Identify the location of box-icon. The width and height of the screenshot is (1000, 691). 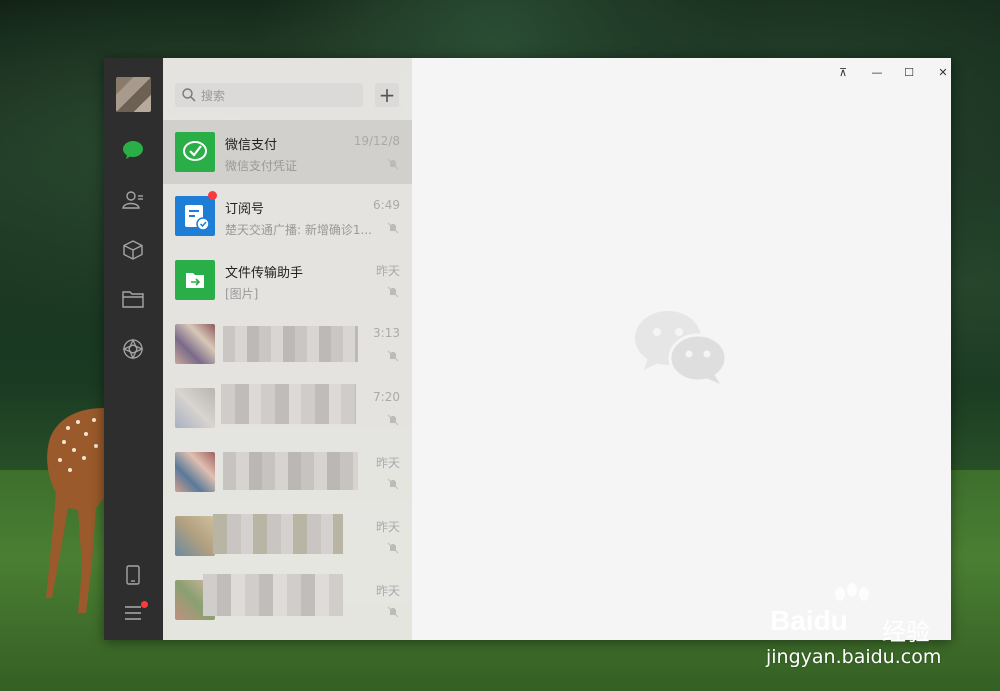
(133, 250).